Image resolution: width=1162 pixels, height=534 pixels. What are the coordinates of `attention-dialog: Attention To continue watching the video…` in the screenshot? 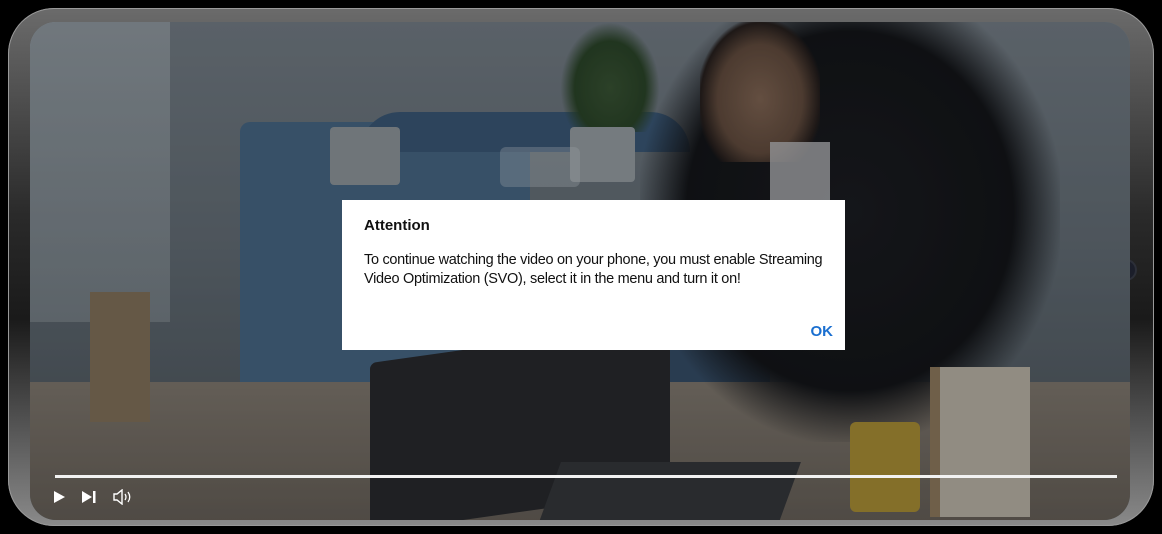 It's located at (593, 275).